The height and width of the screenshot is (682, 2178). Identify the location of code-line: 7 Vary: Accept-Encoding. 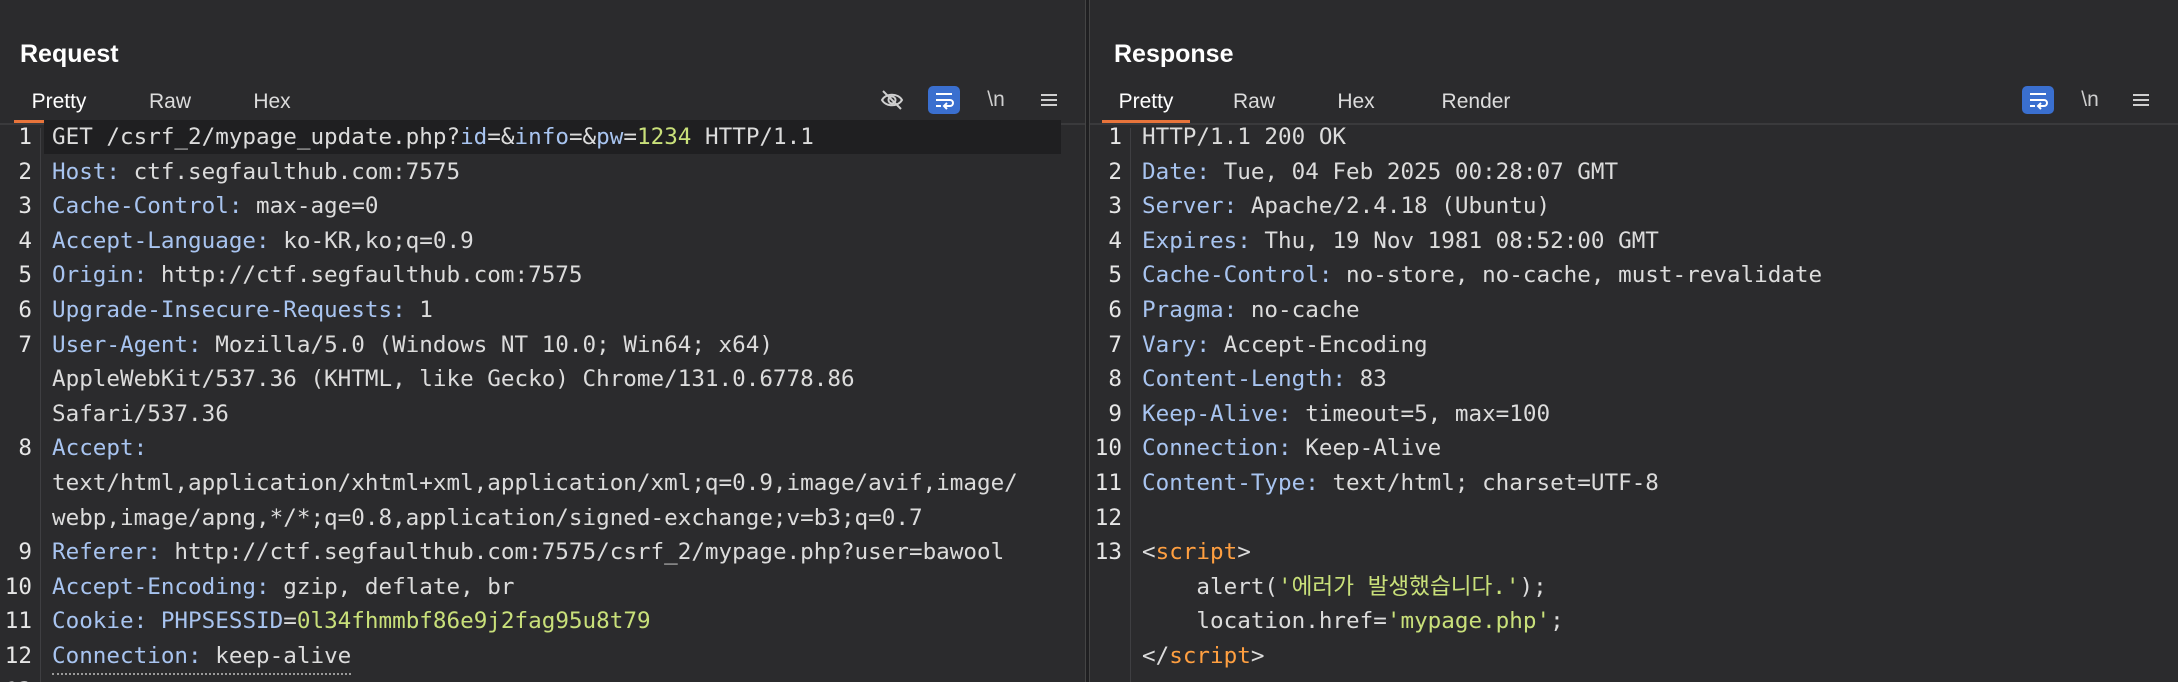
(1634, 345).